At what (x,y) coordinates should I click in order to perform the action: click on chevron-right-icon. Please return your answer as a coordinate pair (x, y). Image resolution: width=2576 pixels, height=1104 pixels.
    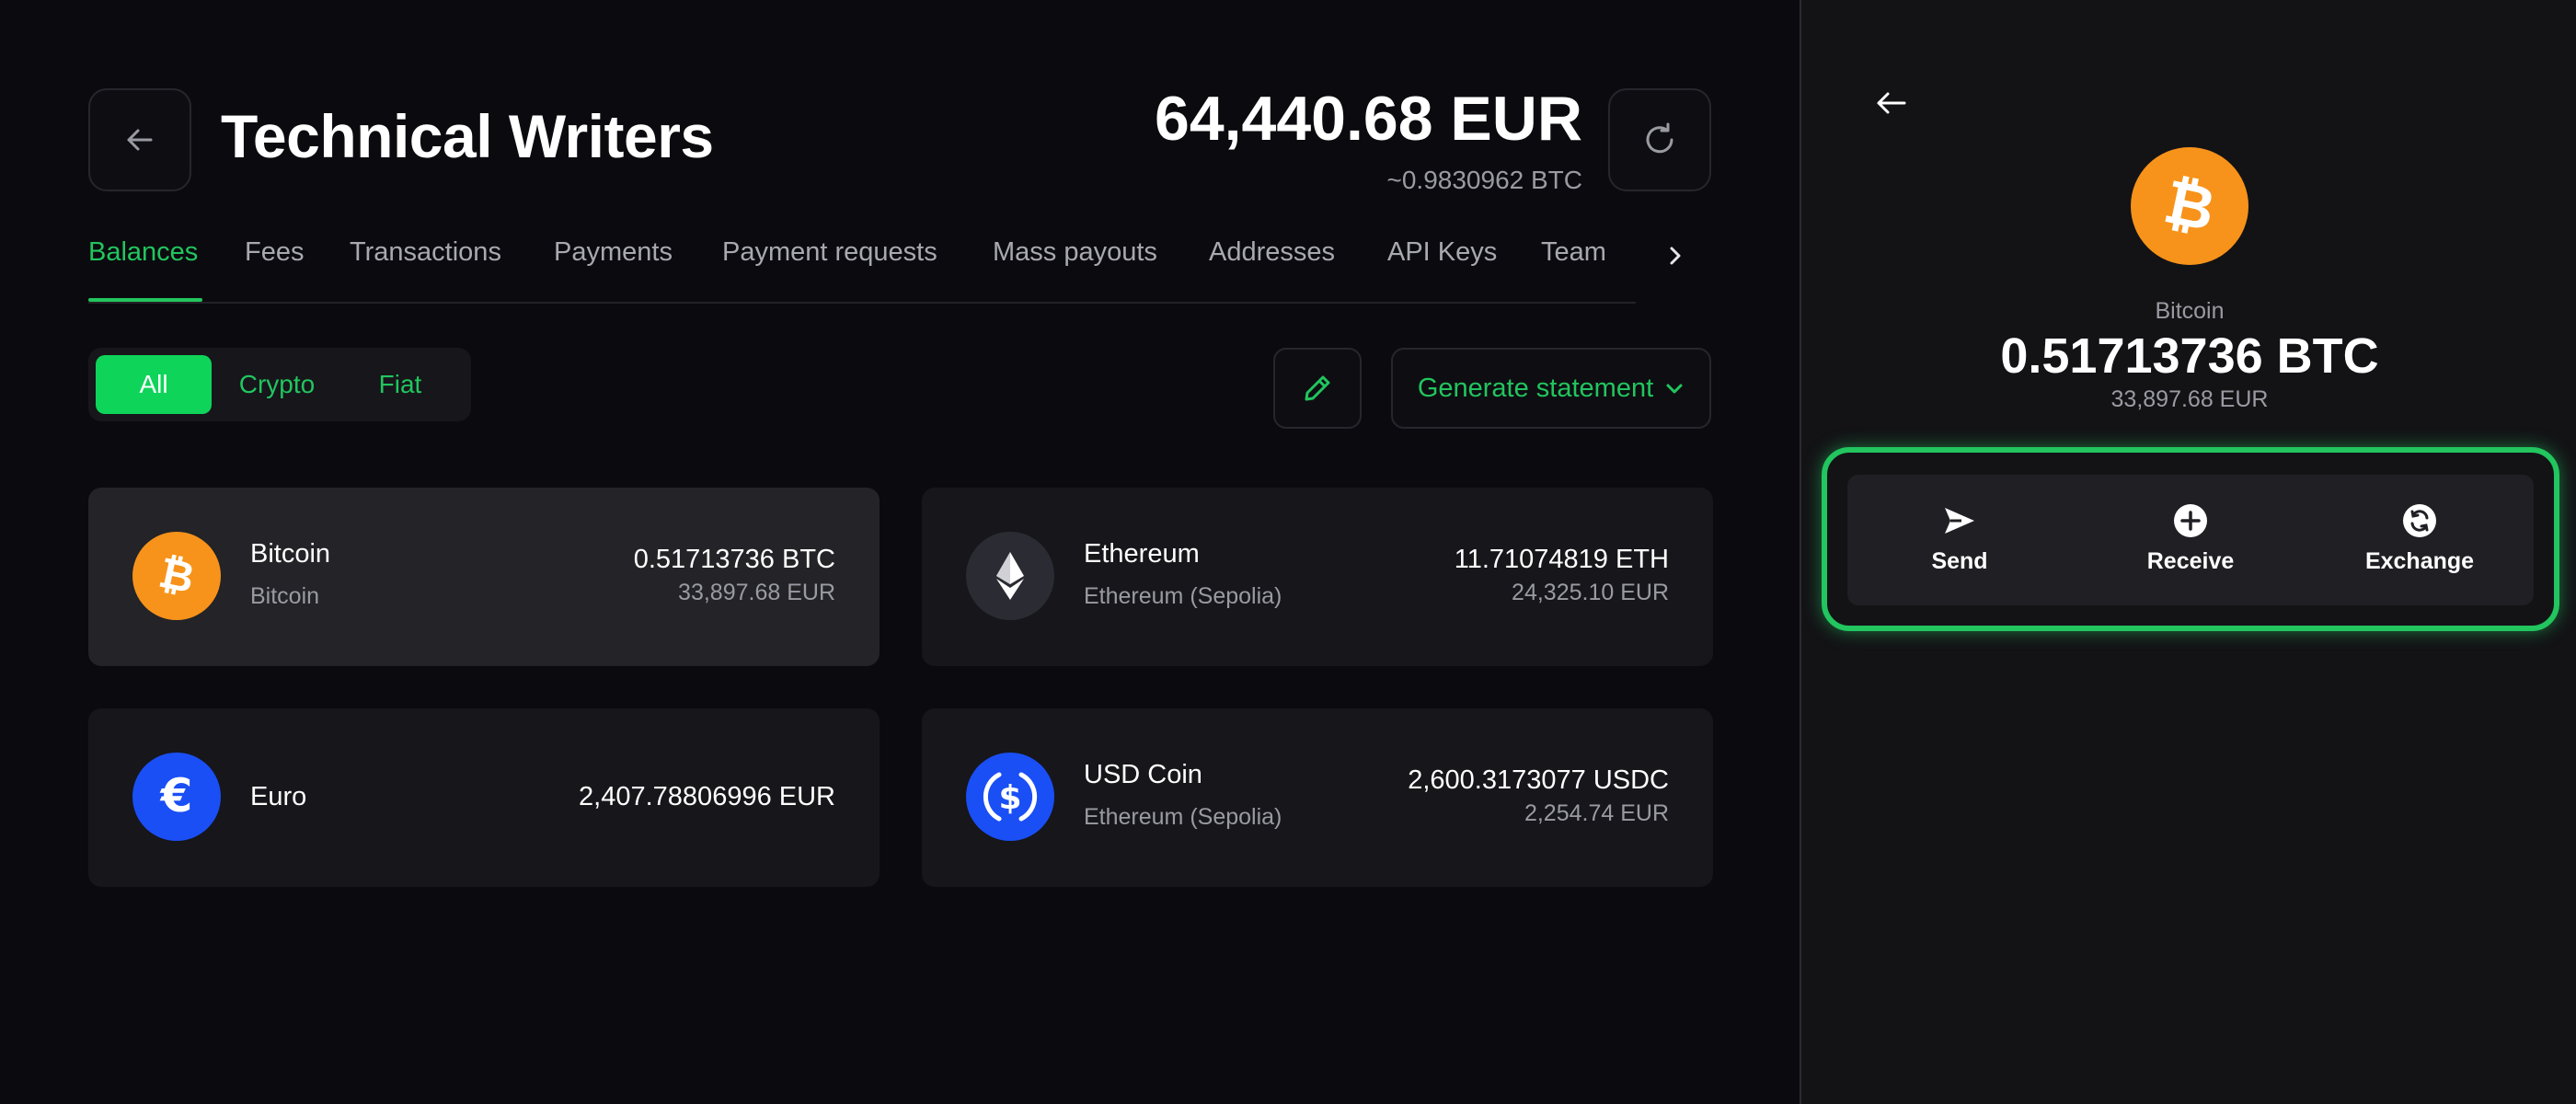
    Looking at the image, I should click on (1675, 256).